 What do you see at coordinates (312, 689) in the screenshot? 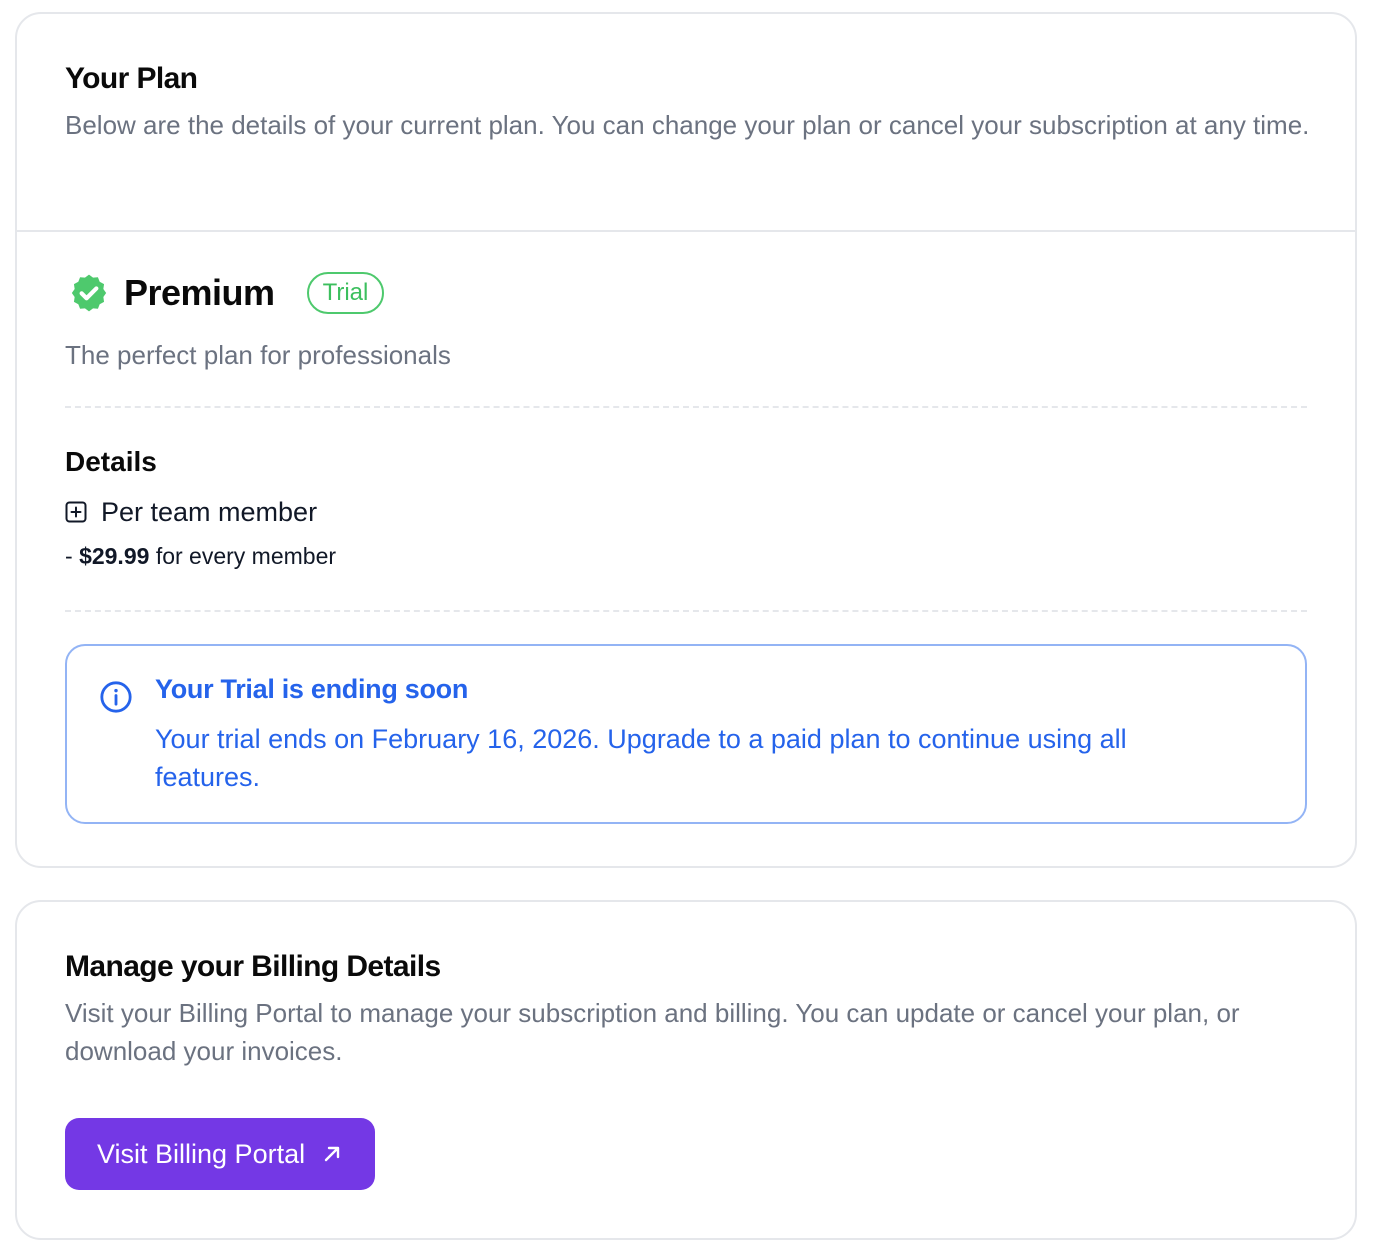
I see `alert-title: Your Trial is ending soon` at bounding box center [312, 689].